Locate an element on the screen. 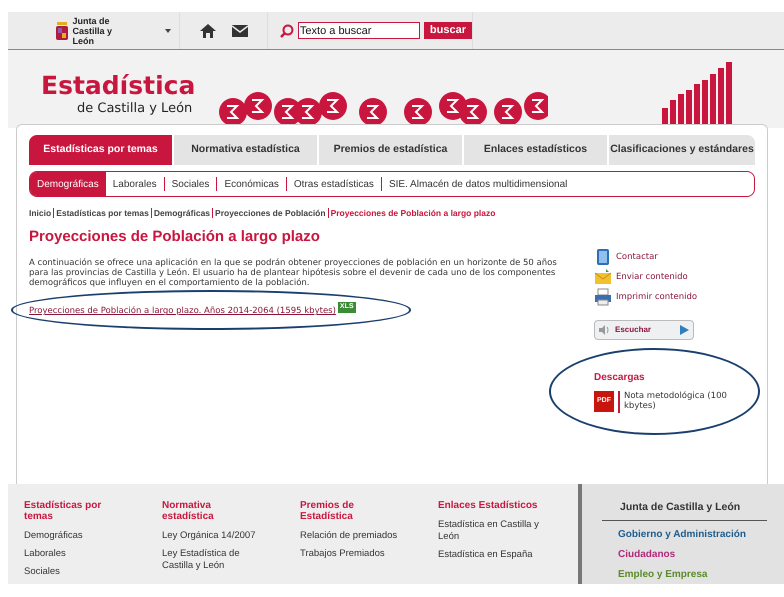 The image size is (784, 597). downloads-title: Descargas is located at coordinates (619, 378).